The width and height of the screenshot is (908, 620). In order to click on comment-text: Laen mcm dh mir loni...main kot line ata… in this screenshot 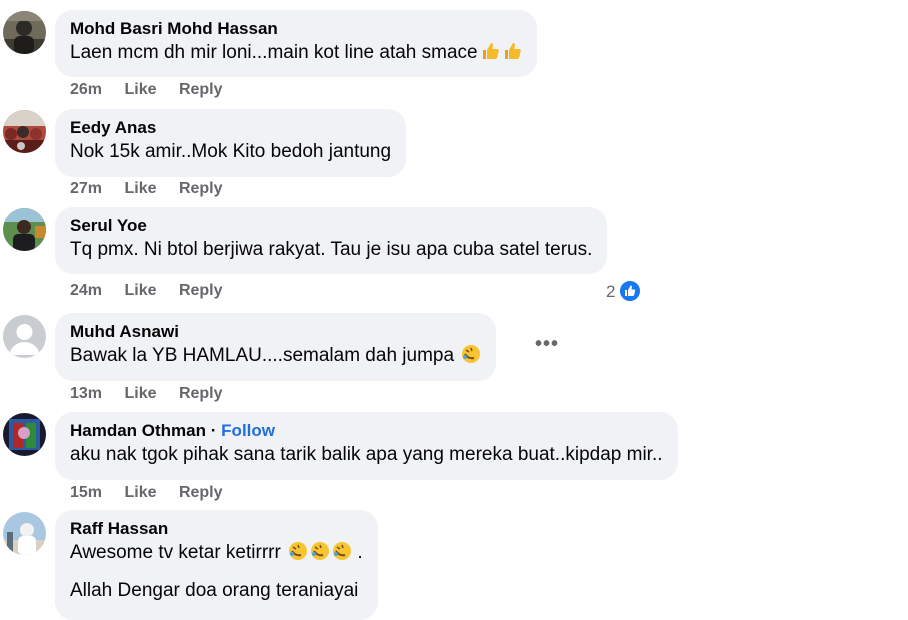, I will do `click(274, 52)`.